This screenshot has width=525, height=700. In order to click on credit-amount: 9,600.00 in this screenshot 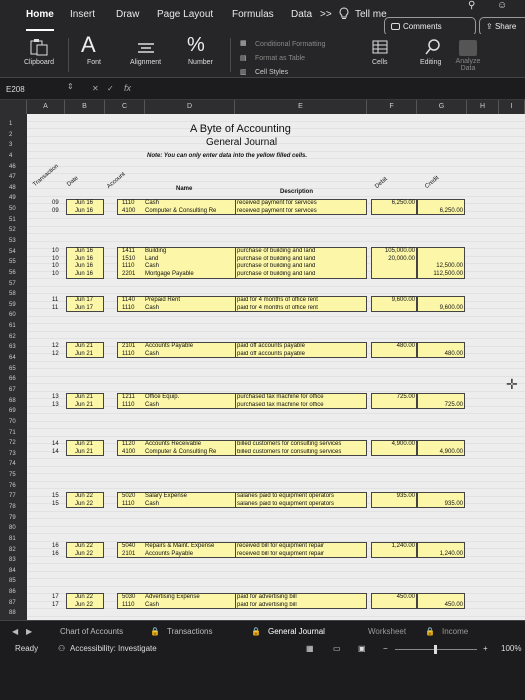, I will do `click(441, 308)`.